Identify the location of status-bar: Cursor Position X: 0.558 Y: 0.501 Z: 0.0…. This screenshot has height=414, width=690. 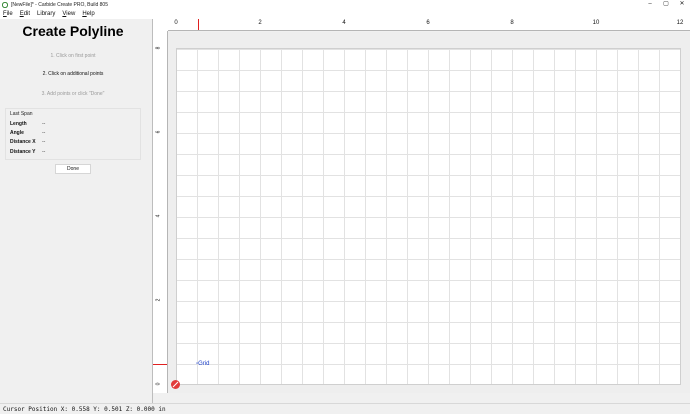
(345, 408).